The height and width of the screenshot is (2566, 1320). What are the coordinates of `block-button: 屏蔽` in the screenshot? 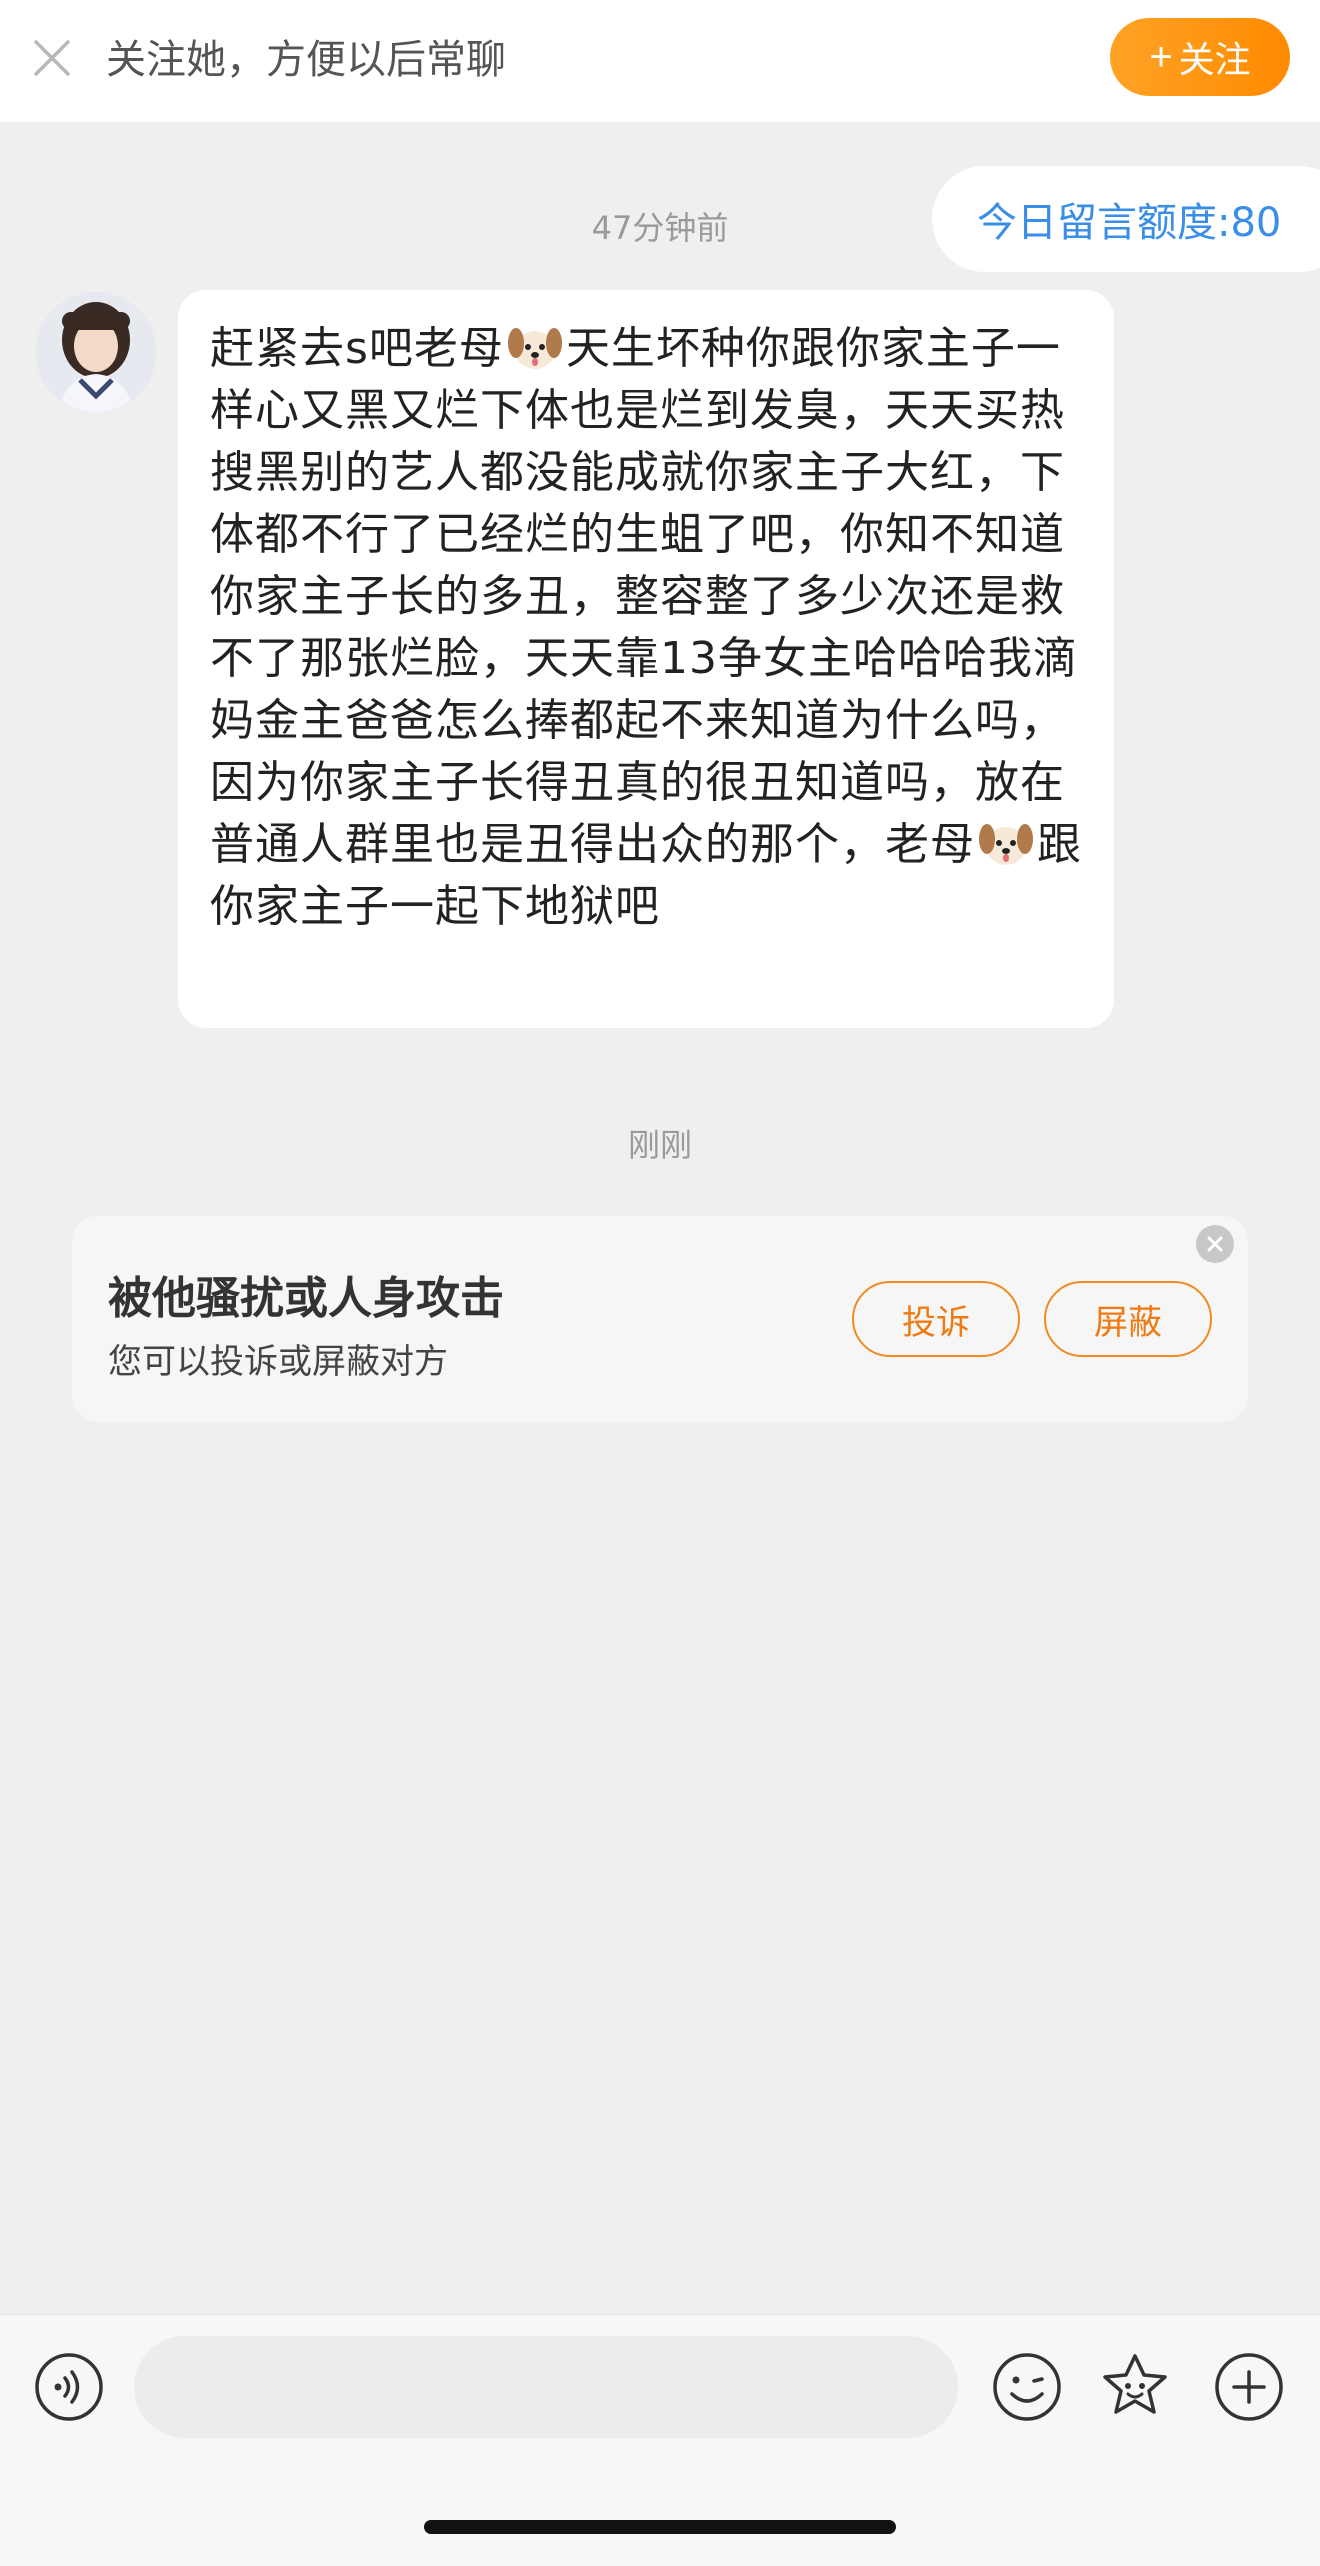 It's located at (1128, 1319).